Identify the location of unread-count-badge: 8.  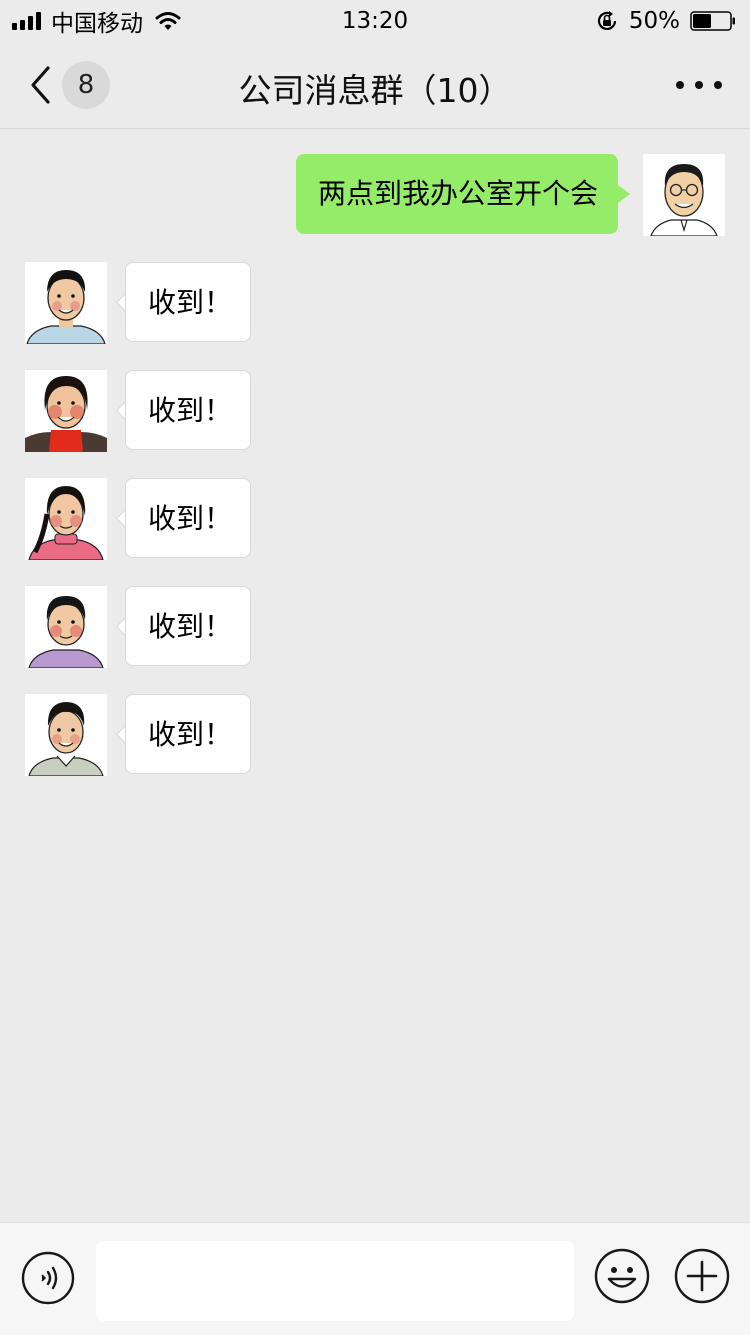
(86, 85).